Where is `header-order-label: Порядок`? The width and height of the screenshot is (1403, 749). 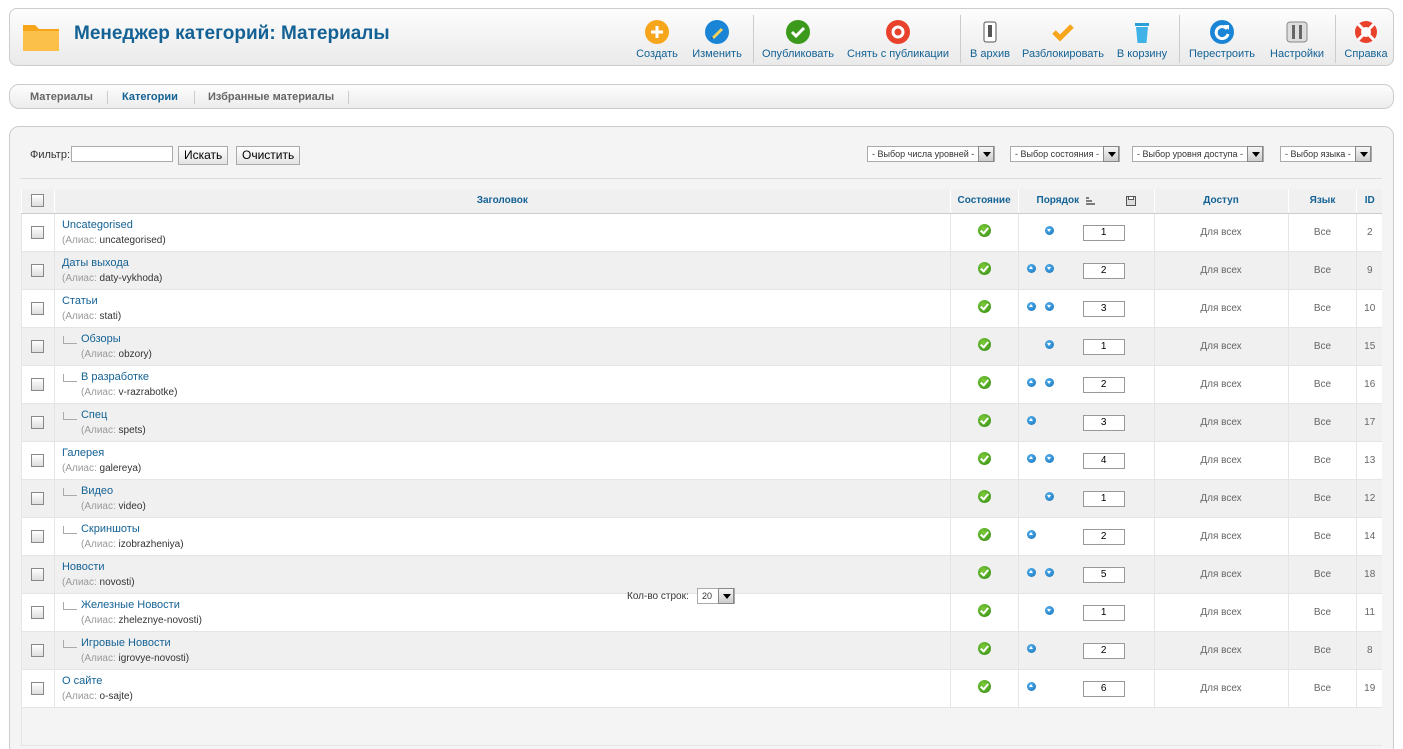 header-order-label: Порядок is located at coordinates (1058, 200).